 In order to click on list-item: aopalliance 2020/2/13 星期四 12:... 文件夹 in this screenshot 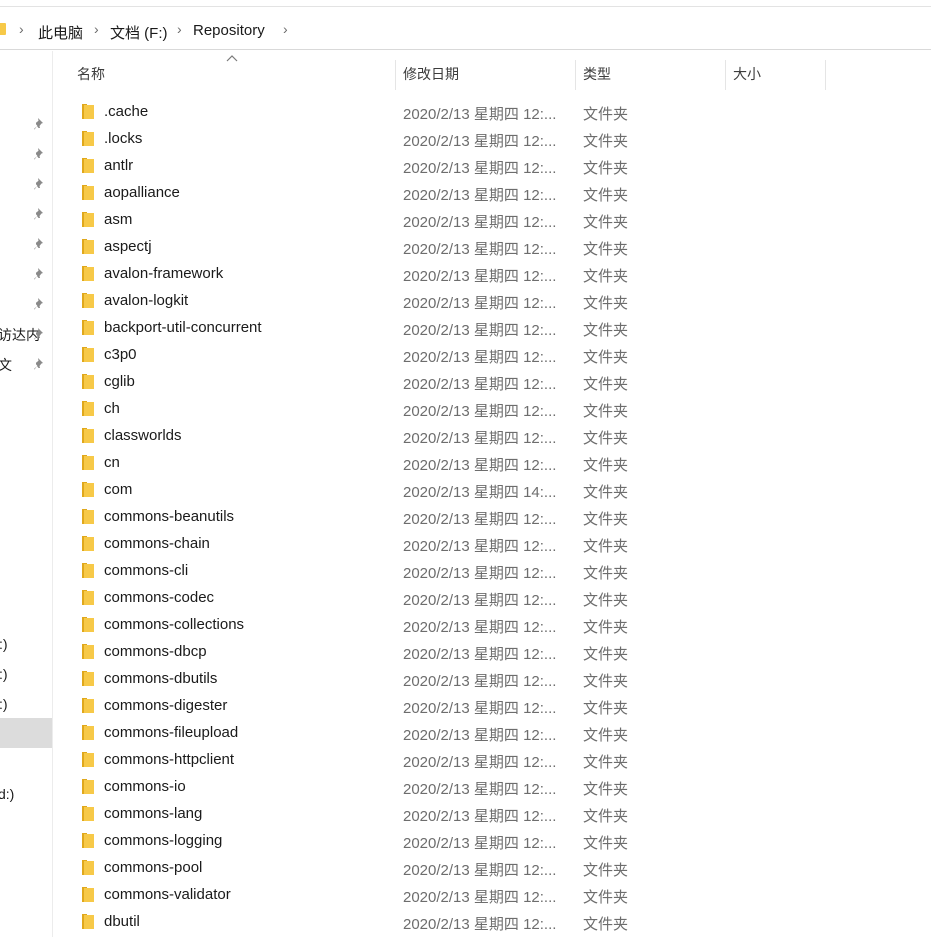, I will do `click(465, 193)`.